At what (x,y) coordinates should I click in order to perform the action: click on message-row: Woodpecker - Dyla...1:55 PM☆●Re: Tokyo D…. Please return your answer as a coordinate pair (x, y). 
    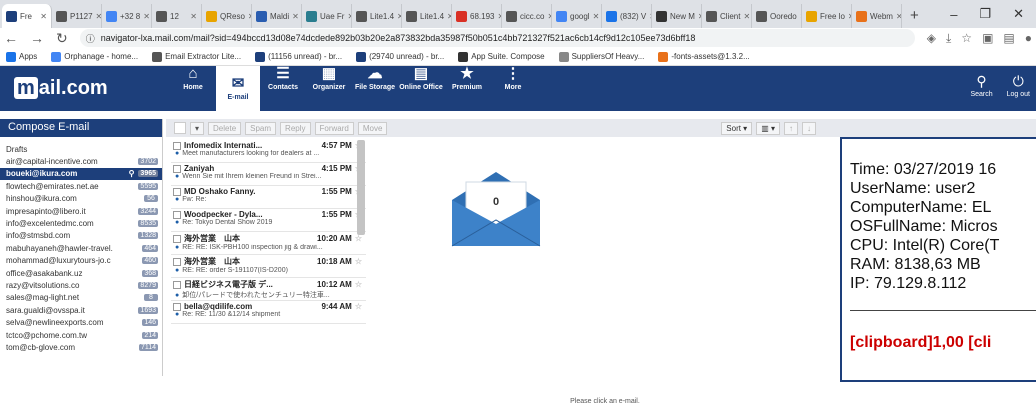
    Looking at the image, I should click on (268, 220).